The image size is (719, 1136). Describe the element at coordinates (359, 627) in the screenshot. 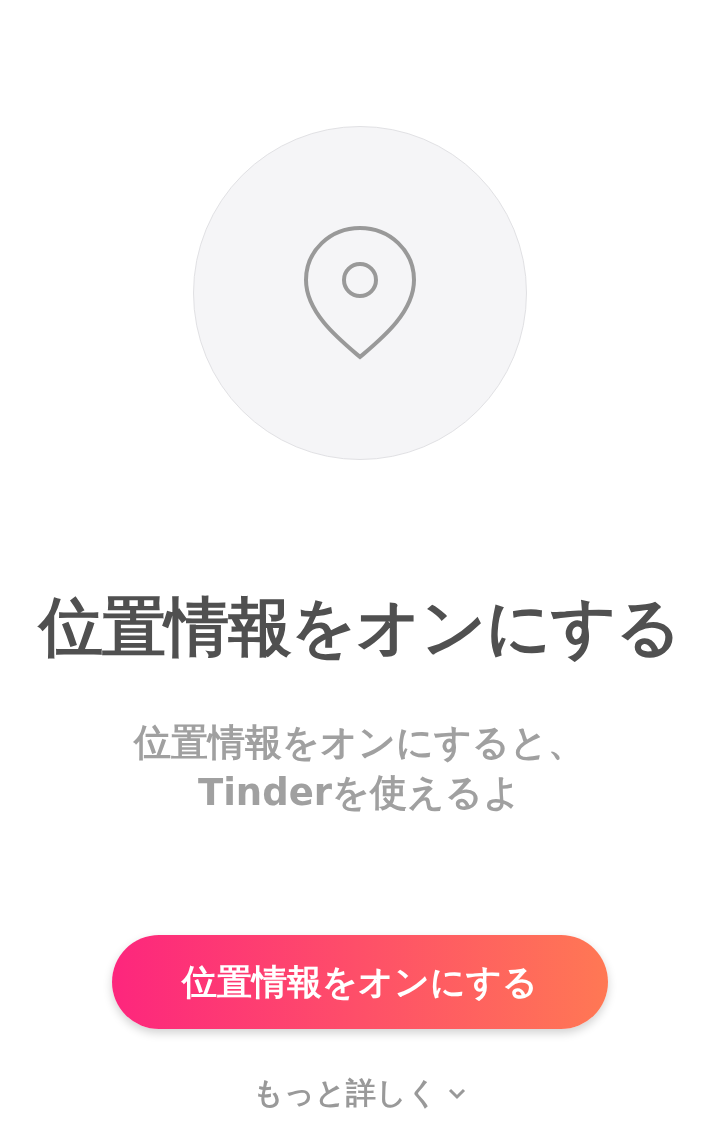

I see `title: 位置情報をオンにする` at that location.